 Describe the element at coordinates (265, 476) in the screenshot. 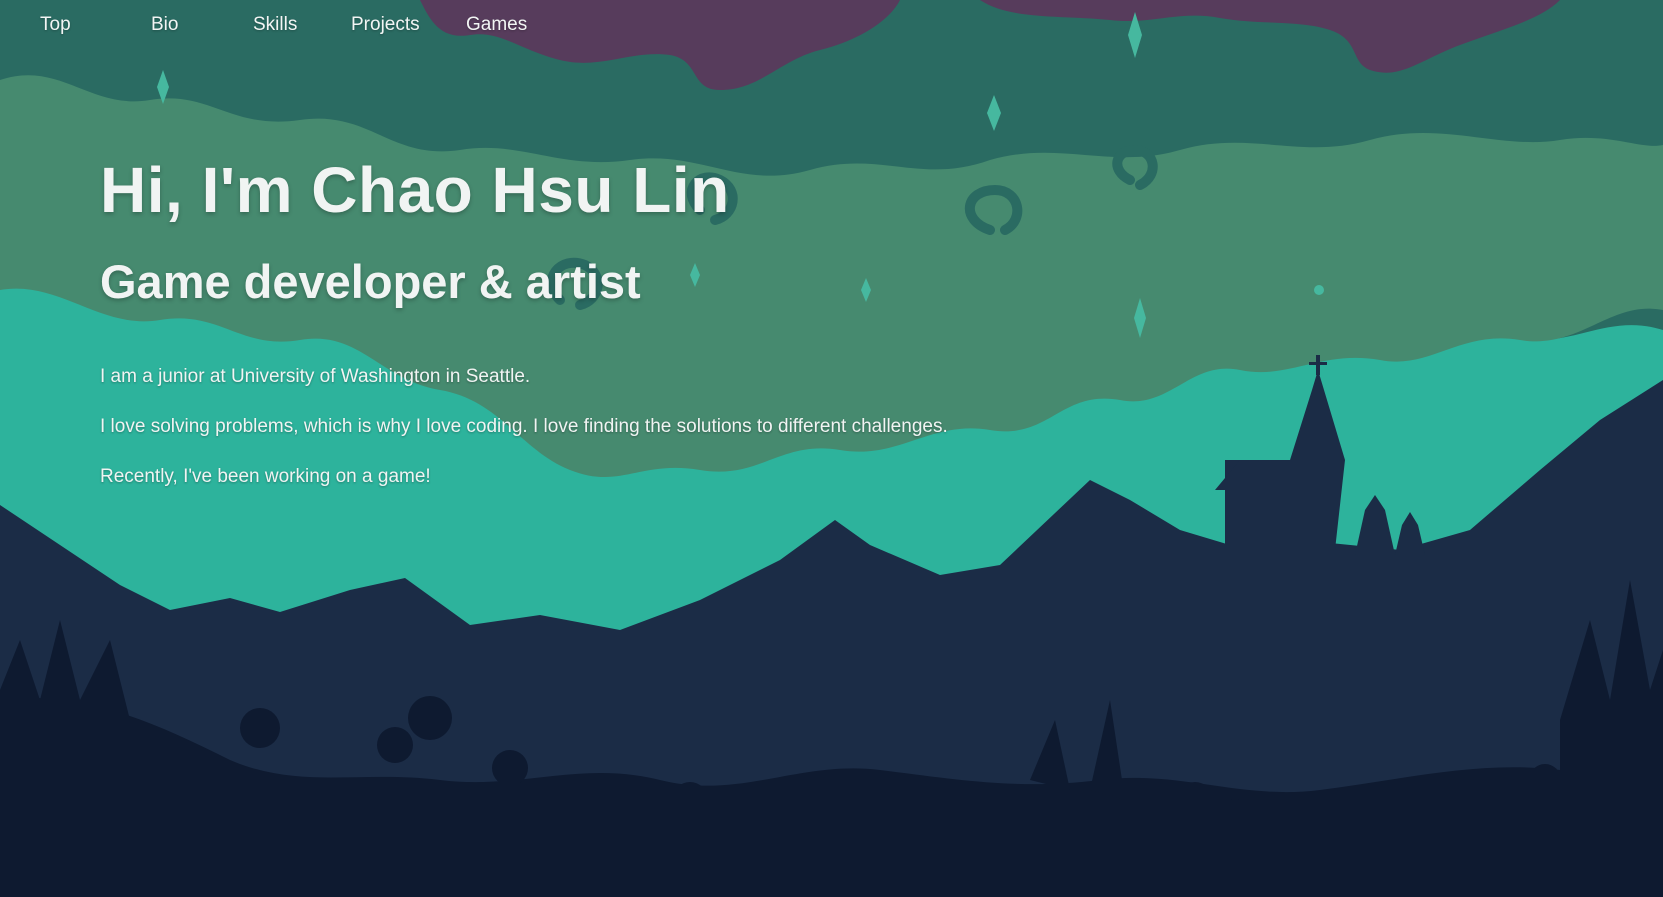

I see `bio-paragraph-game: Recently, I've been working on a game!` at that location.